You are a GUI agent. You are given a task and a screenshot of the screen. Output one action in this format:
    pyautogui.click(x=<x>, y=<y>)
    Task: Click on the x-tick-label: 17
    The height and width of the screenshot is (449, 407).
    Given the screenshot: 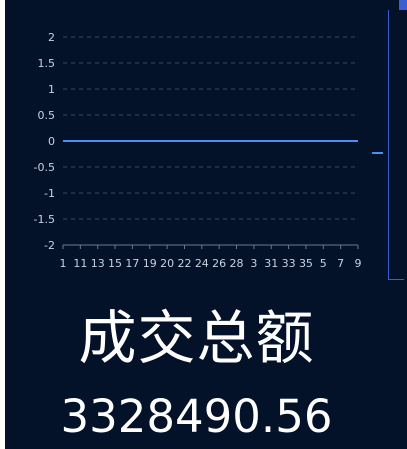 What is the action you would take?
    pyautogui.click(x=132, y=263)
    